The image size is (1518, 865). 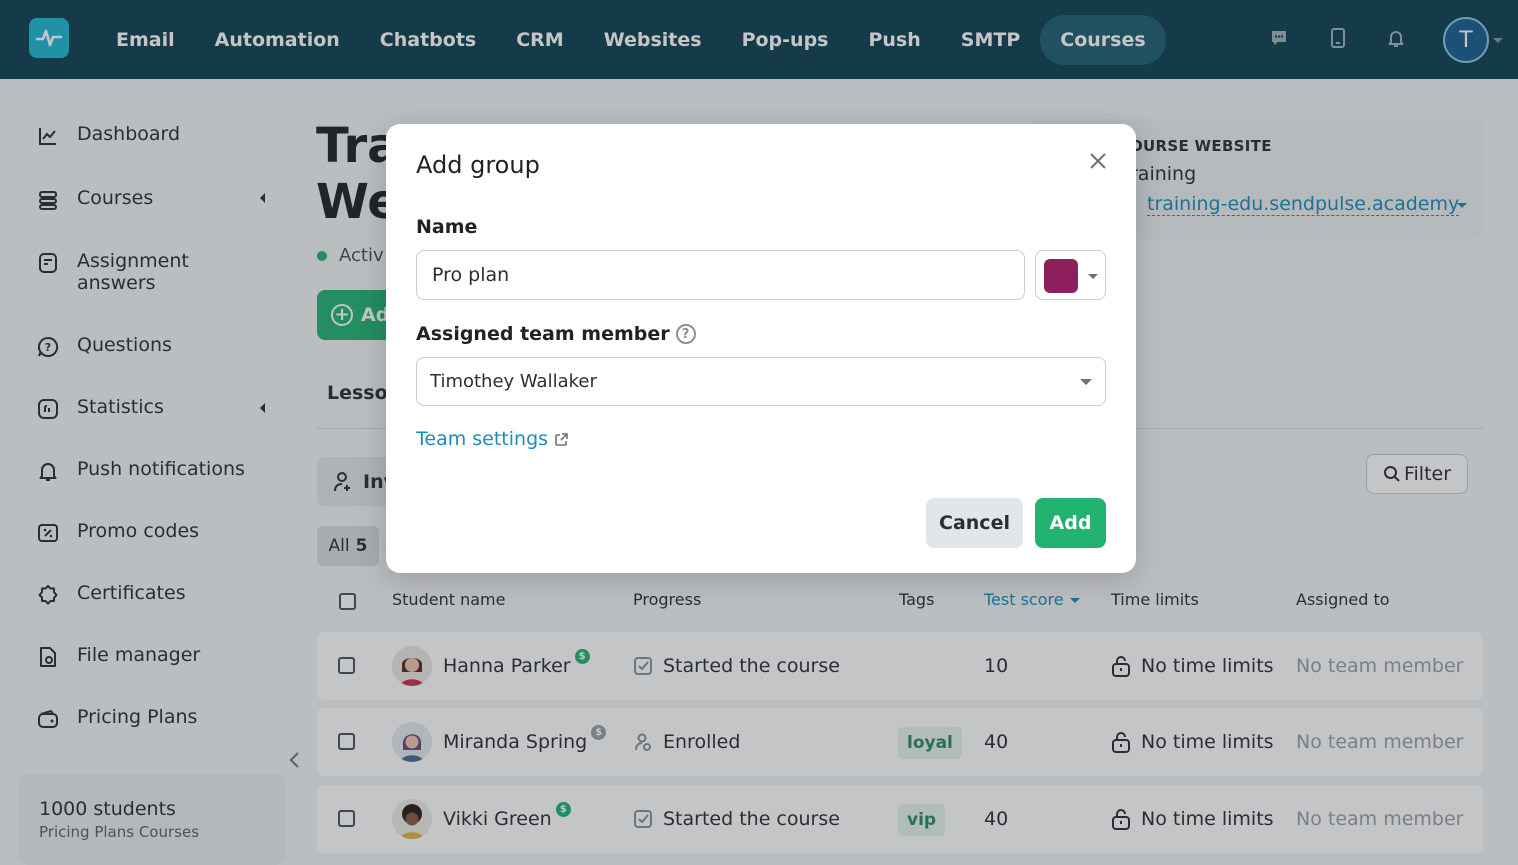 I want to click on color-swatch, so click(x=1061, y=276).